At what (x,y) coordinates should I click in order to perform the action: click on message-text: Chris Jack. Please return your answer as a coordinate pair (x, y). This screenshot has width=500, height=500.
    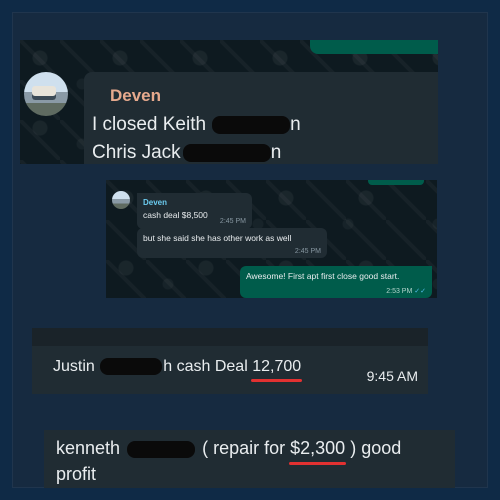
    Looking at the image, I should click on (136, 152).